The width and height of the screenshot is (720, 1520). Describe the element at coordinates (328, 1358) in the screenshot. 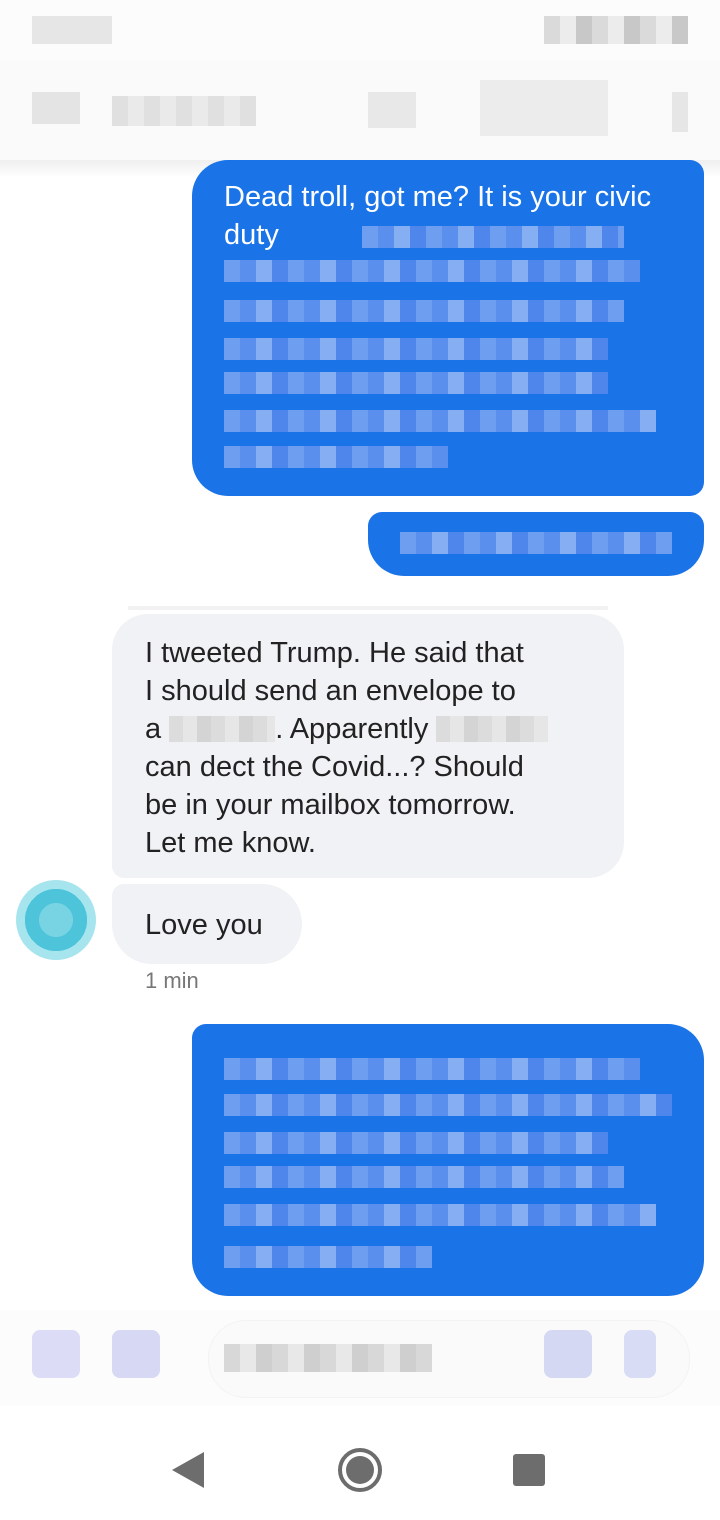

I see `input-placeholder` at that location.